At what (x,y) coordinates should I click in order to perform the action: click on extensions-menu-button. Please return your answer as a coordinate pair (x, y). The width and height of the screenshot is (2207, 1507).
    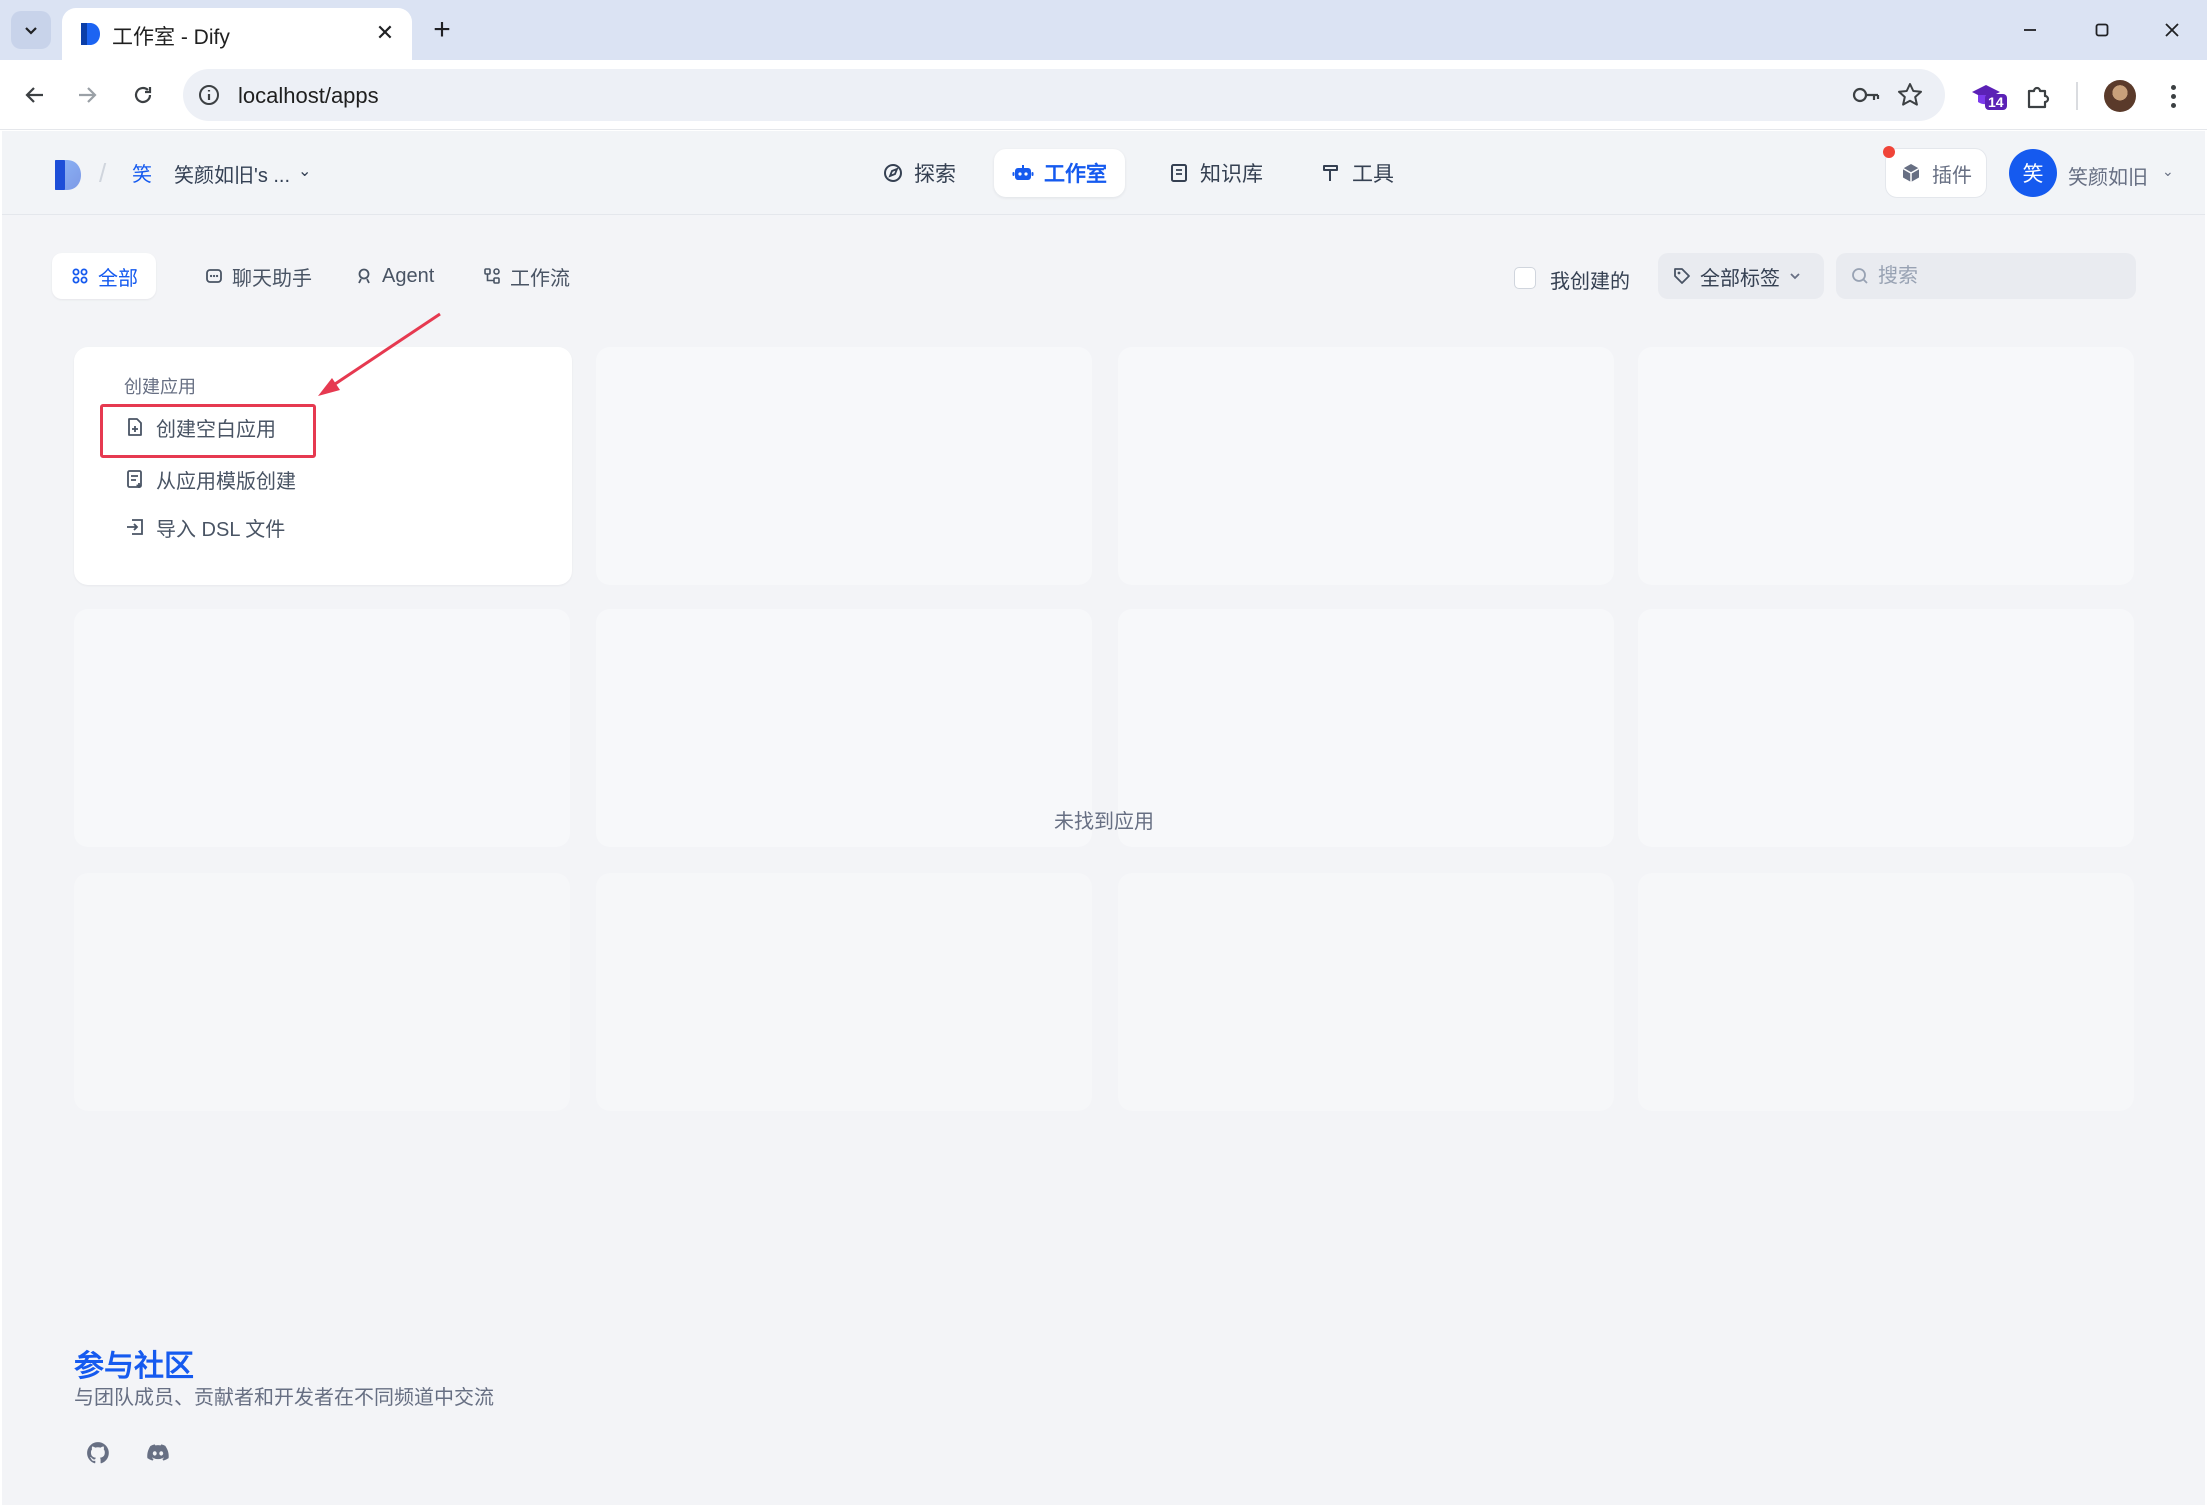
    Looking at the image, I should click on (2038, 96).